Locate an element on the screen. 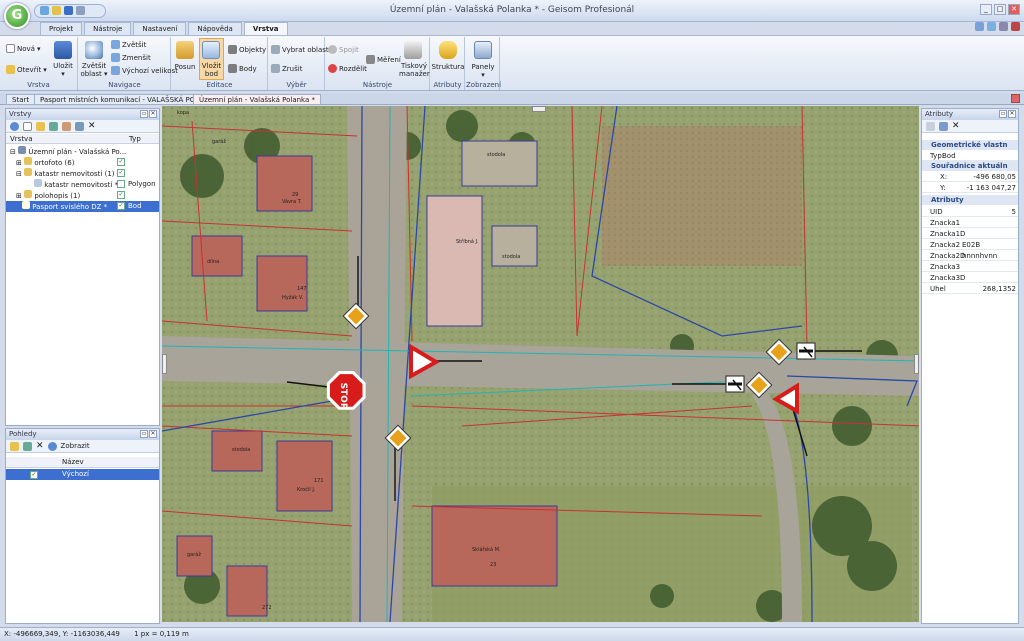  join-button: Spojit is located at coordinates (343, 49).